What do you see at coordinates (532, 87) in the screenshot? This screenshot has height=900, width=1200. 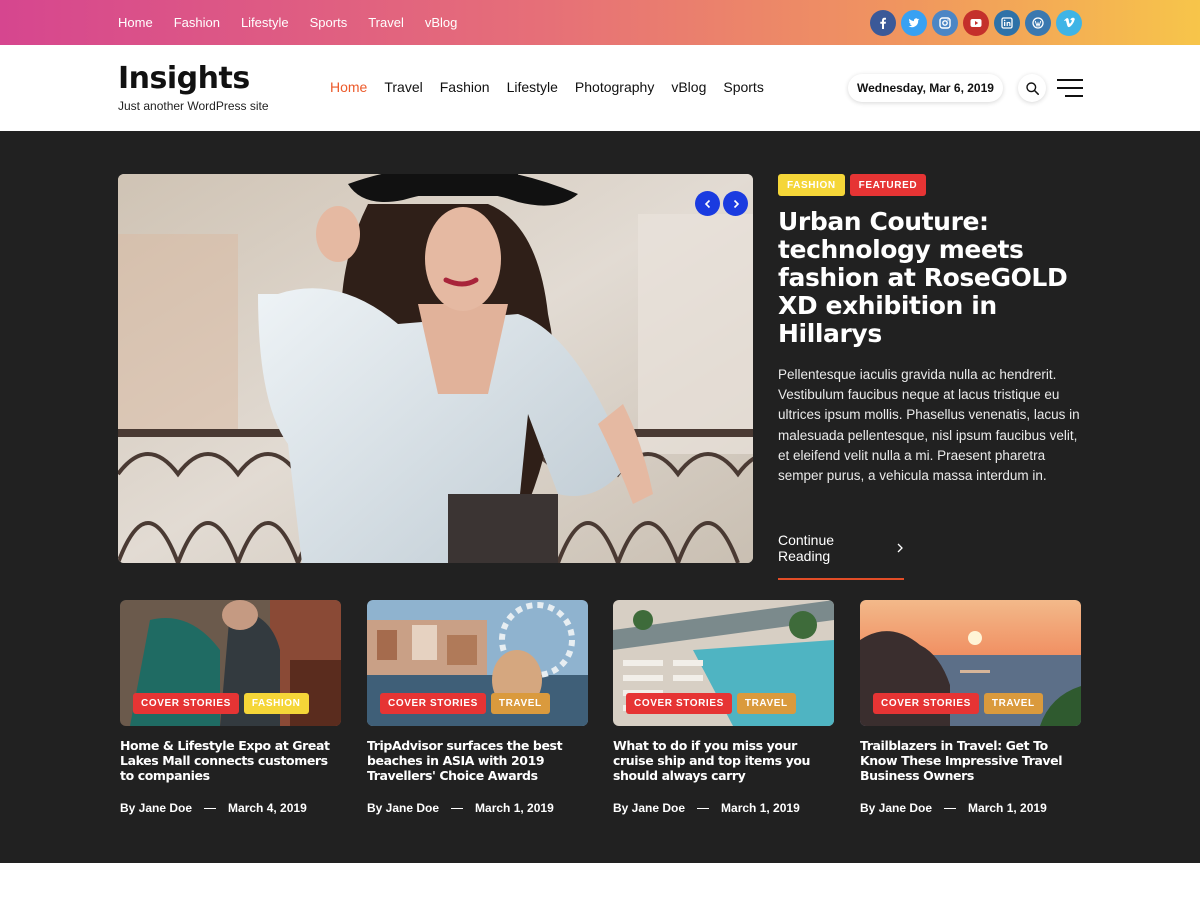 I see `main-nav-lifestyle: Lifestyle` at bounding box center [532, 87].